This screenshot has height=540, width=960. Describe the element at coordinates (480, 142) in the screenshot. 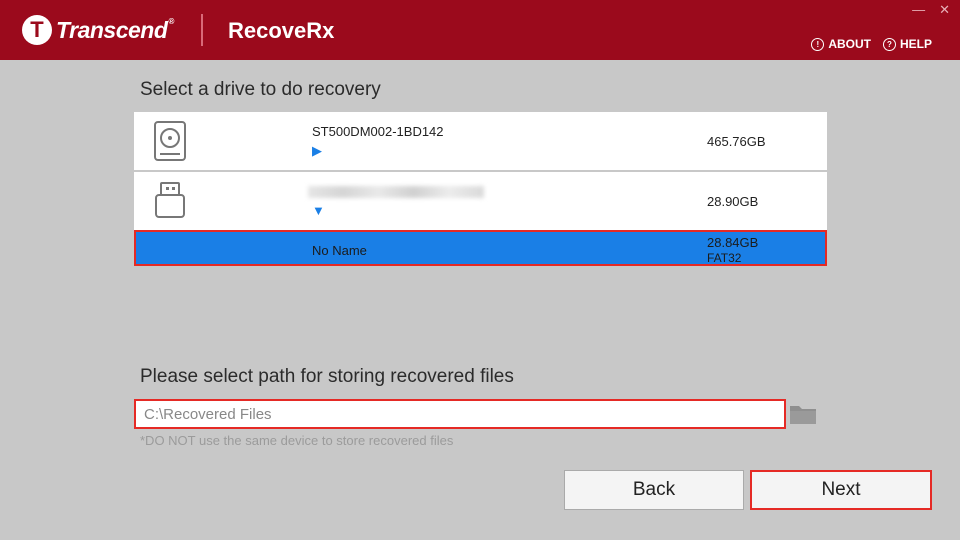

I see `drive-row-hdd: ST500DM002-1BD142 ▶ 465.76GB` at that location.